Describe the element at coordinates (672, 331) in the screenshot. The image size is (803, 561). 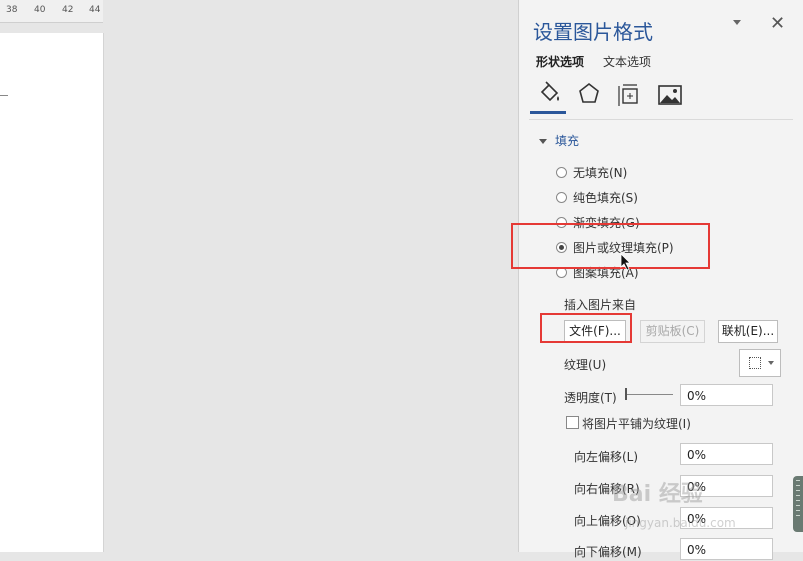
I see `clipboard-button: 剪贴板(C)` at that location.